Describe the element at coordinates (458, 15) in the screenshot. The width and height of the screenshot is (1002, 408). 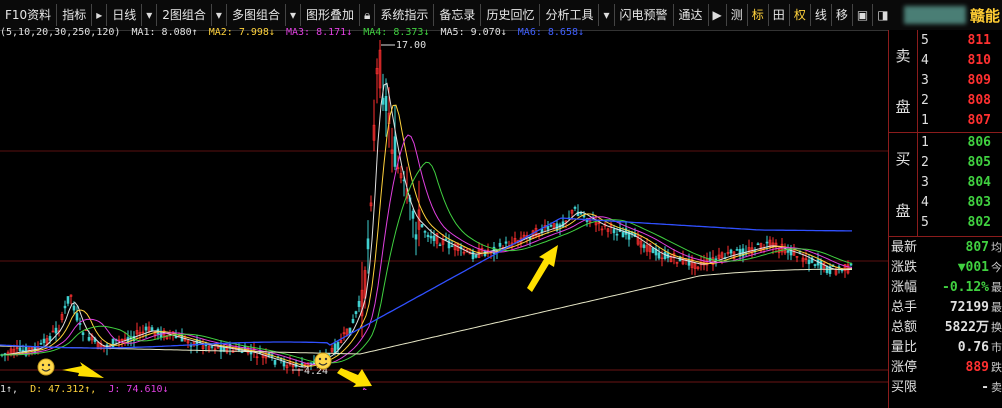
I see `memo-button: 备忘录` at that location.